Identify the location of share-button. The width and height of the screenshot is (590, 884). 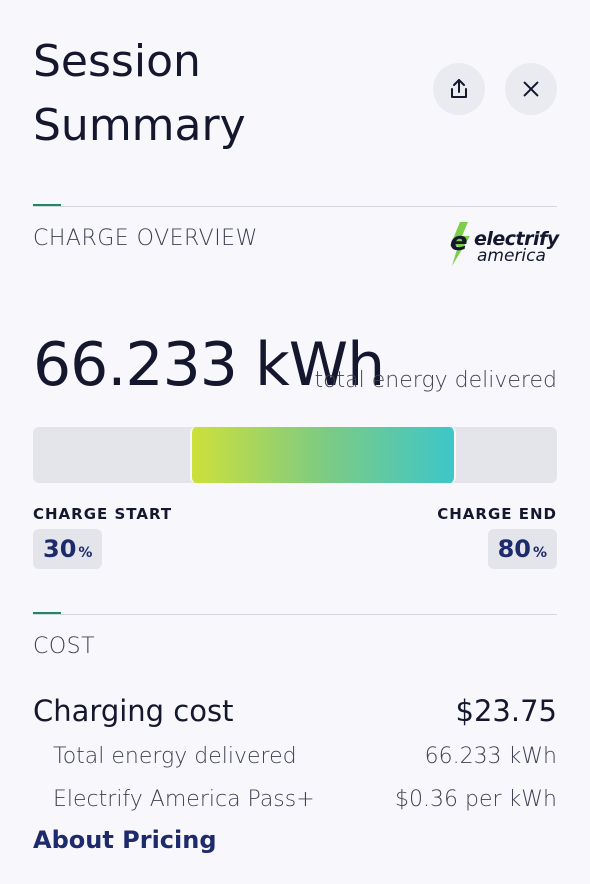
(459, 89).